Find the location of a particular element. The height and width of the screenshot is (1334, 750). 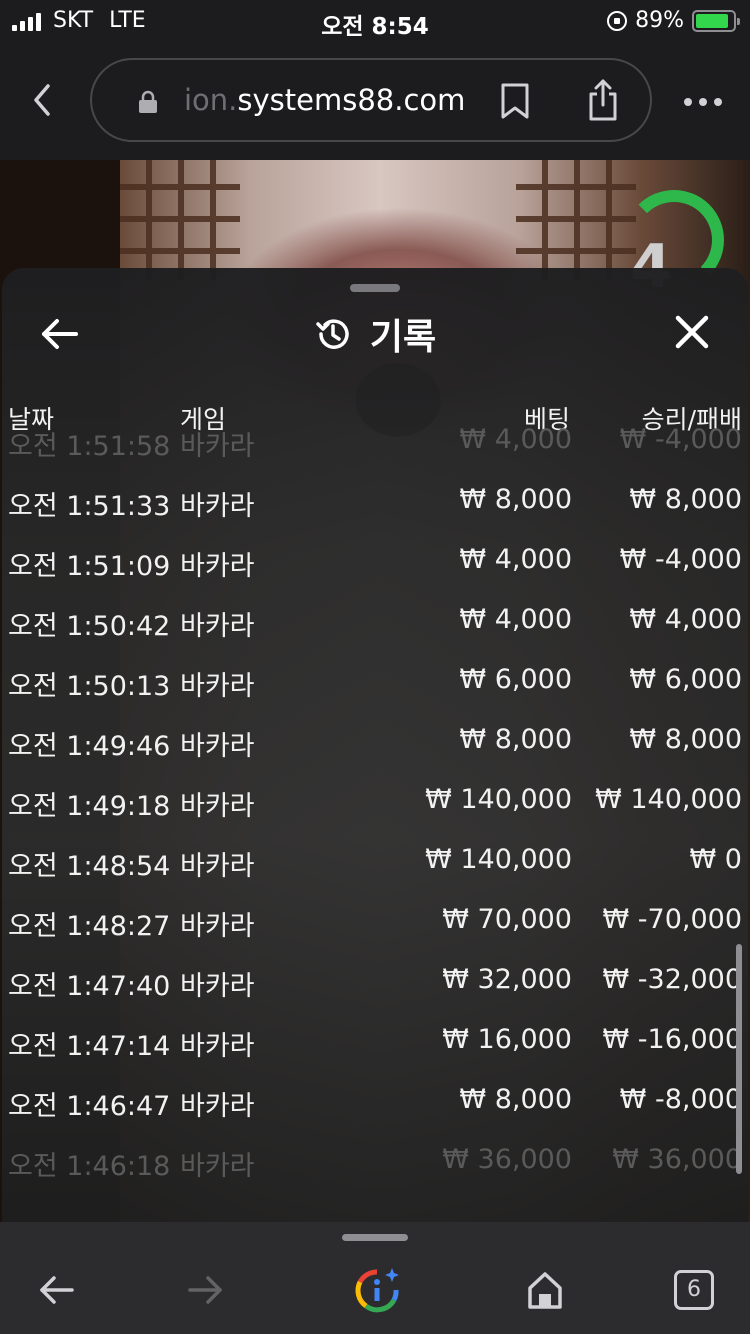

toolbar-handle is located at coordinates (375, 1237).